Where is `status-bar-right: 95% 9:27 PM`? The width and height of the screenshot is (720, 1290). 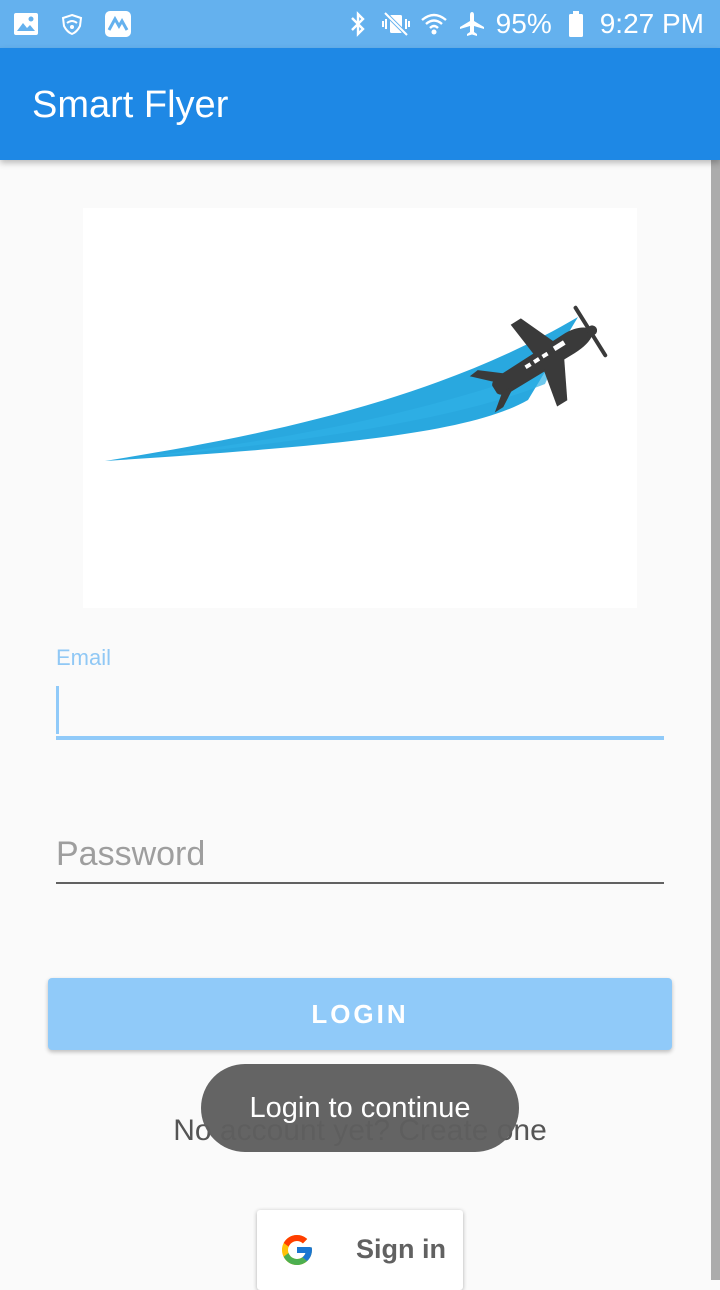
status-bar-right: 95% 9:27 PM is located at coordinates (524, 24).